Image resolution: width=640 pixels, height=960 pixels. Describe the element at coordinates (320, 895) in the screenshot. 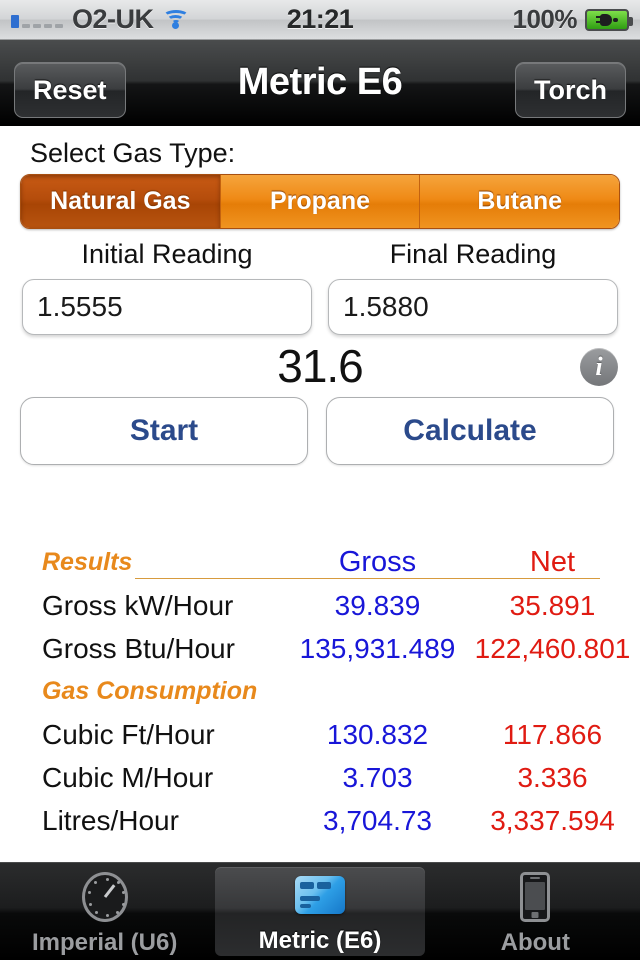

I see `card-icon` at that location.